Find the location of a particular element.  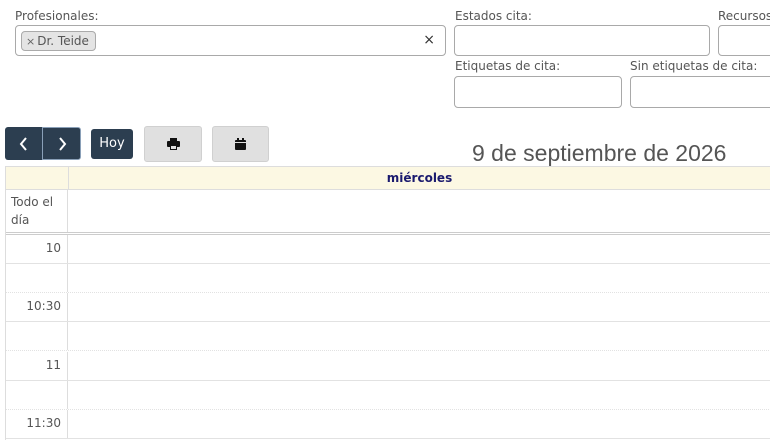

calendar-icon is located at coordinates (240, 144).